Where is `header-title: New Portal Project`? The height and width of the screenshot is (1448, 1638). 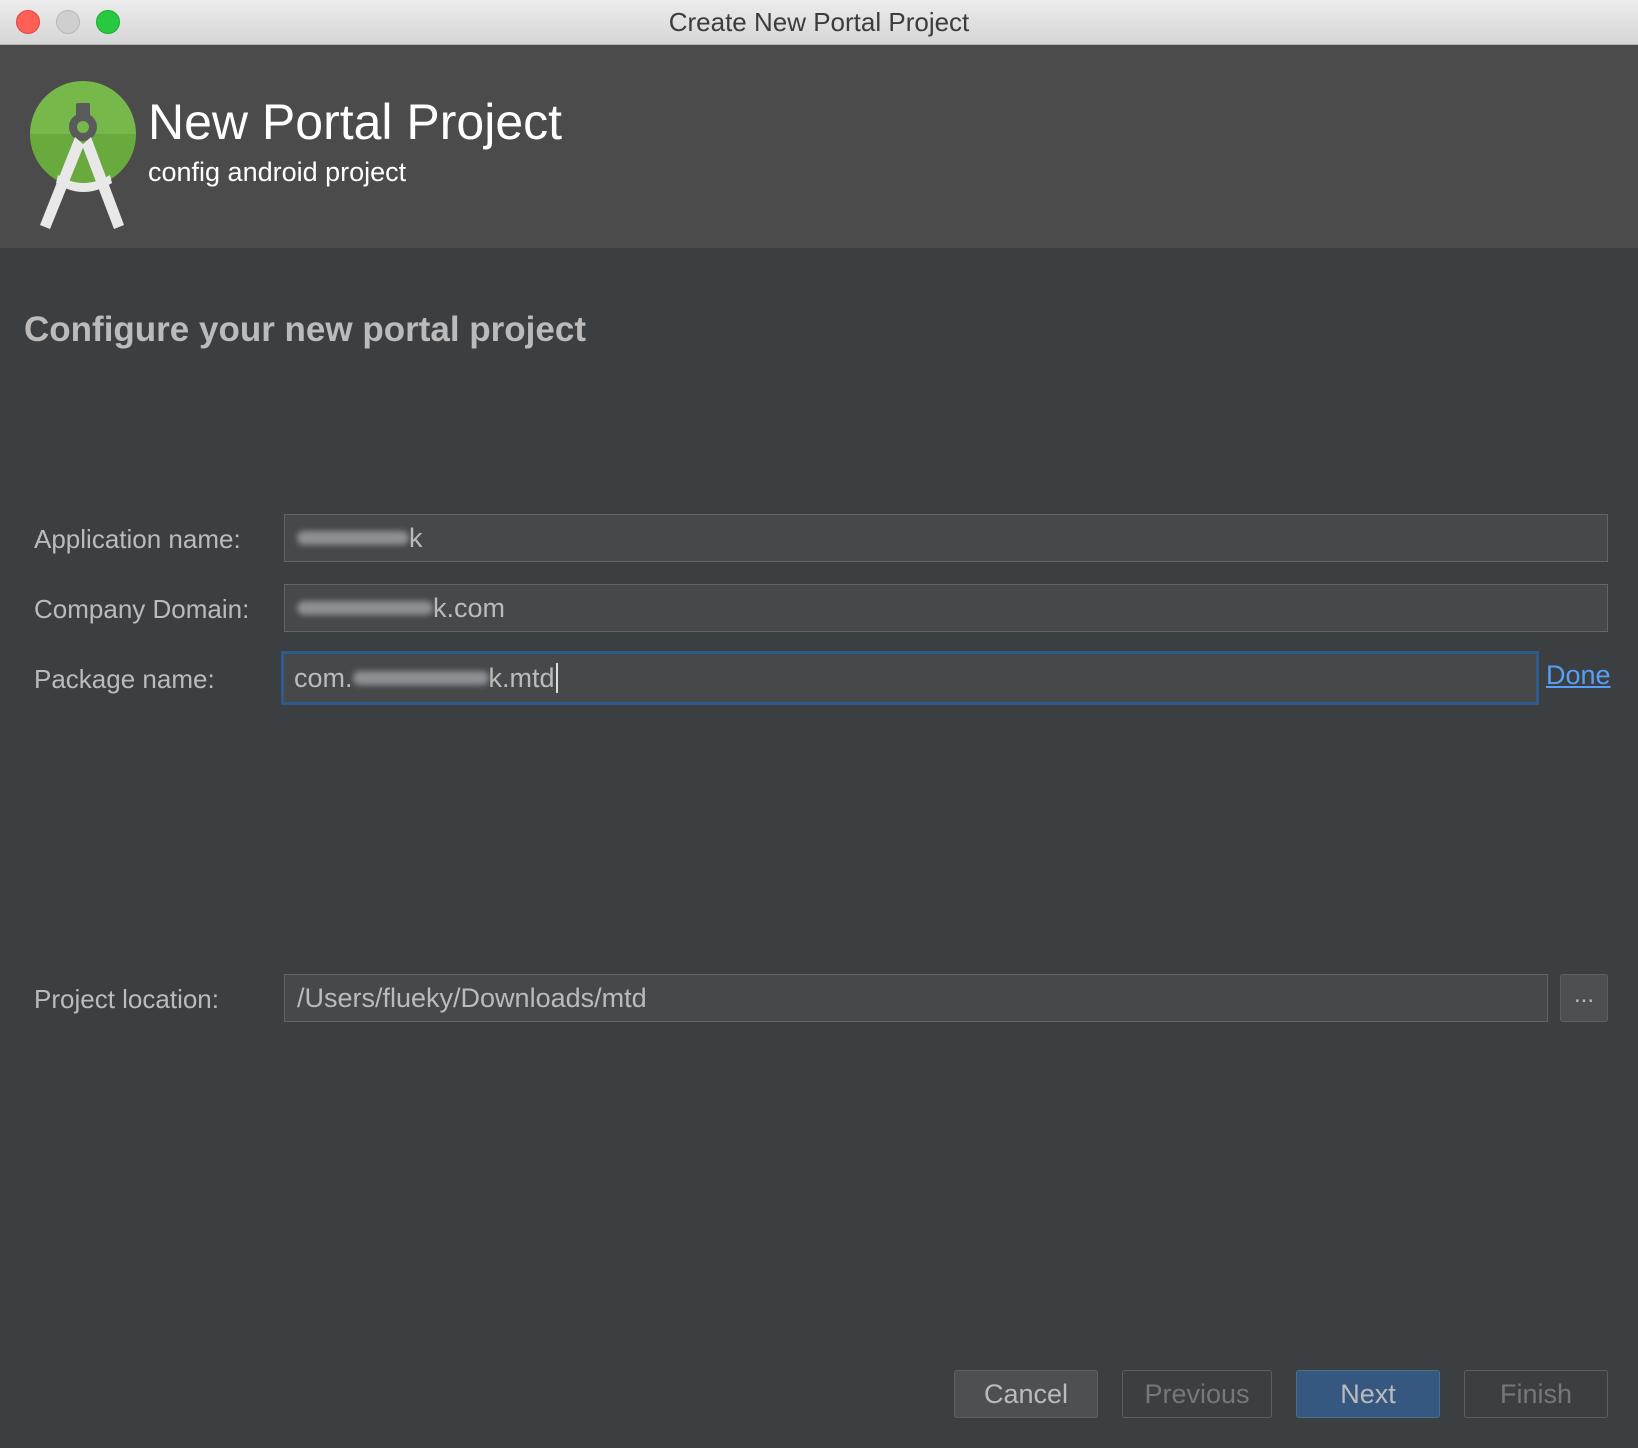 header-title: New Portal Project is located at coordinates (355, 122).